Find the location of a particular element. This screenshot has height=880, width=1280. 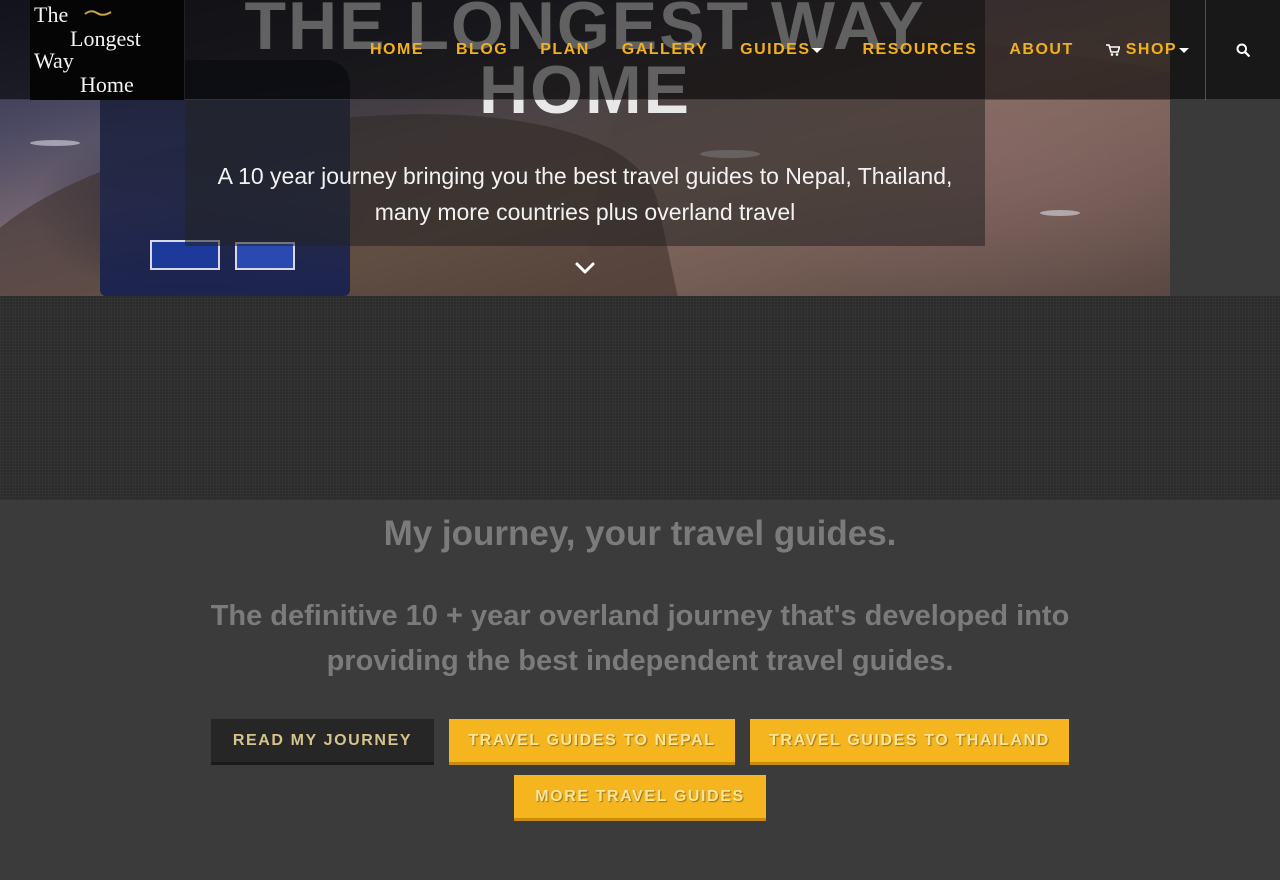

nav-item-resources: RESOURCES is located at coordinates (915, 50).